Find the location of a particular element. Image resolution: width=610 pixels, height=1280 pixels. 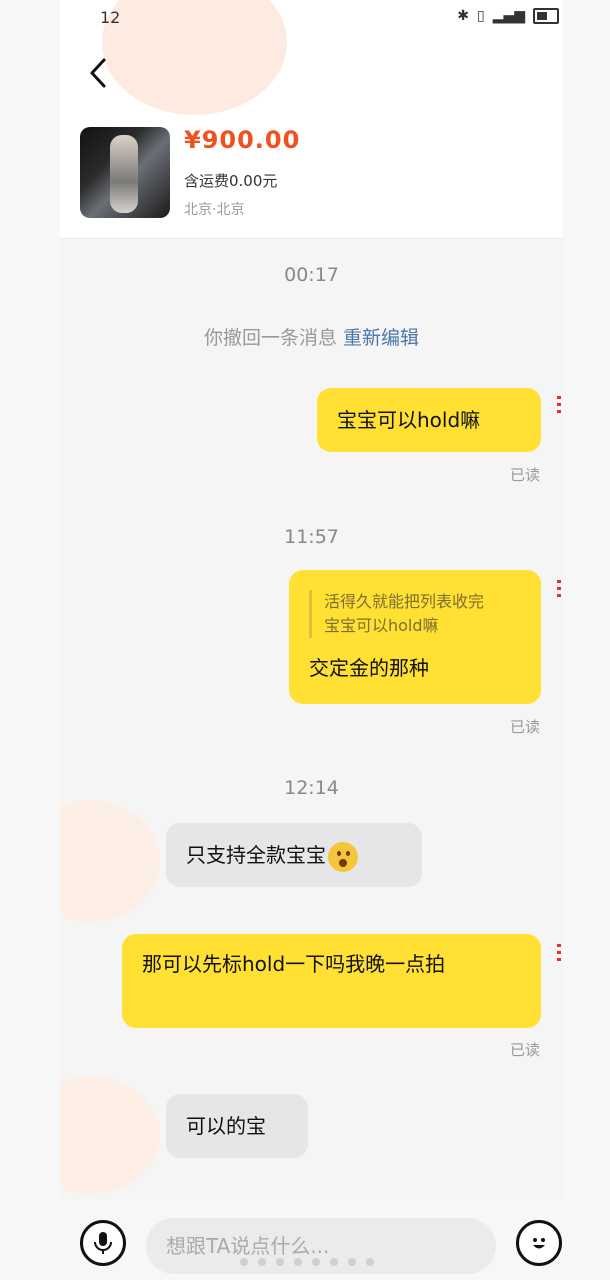

emoji-button is located at coordinates (539, 1243).